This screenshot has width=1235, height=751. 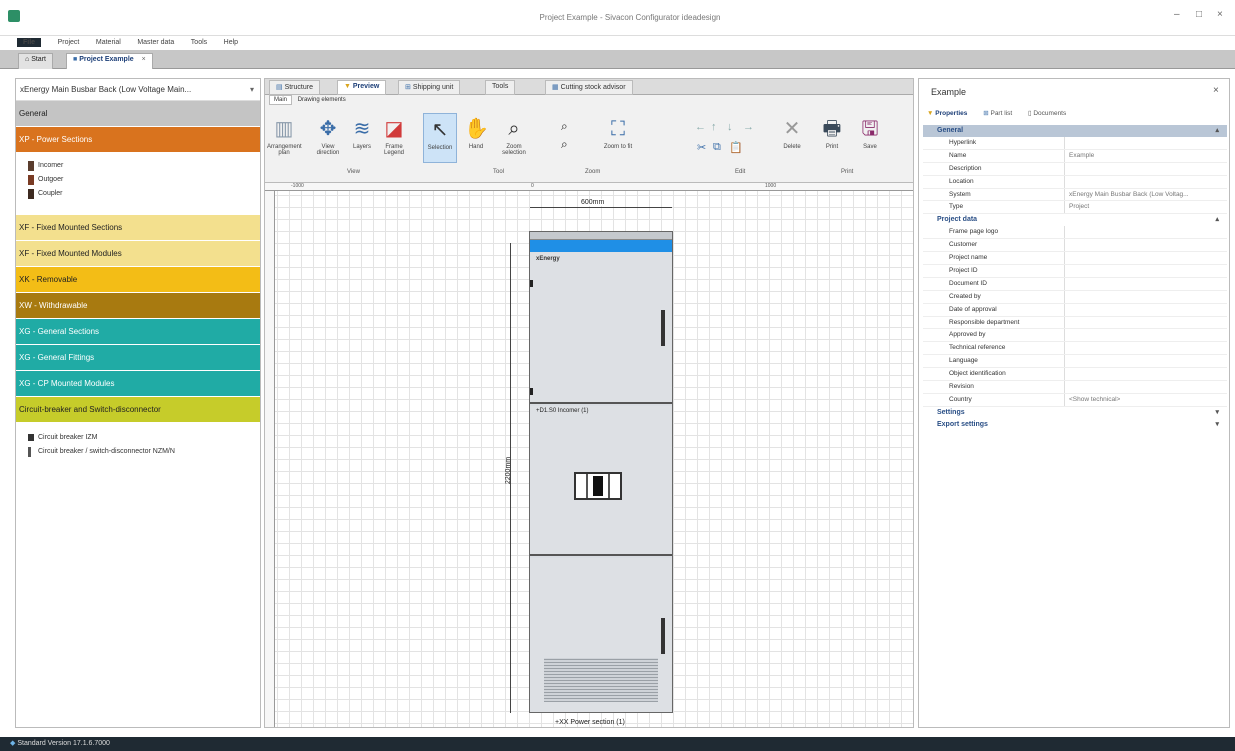 I want to click on property-row: Date of approval, so click(x=1075, y=310).